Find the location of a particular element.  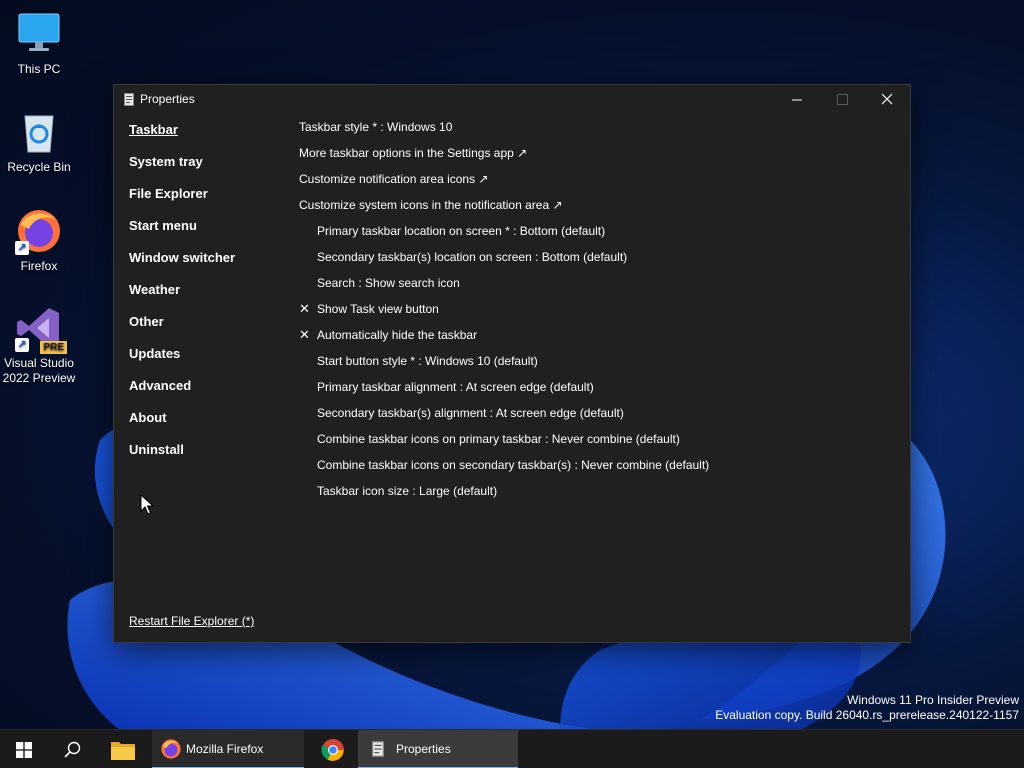

setting-label: Taskbar icon size : Large (default) is located at coordinates (407, 491).